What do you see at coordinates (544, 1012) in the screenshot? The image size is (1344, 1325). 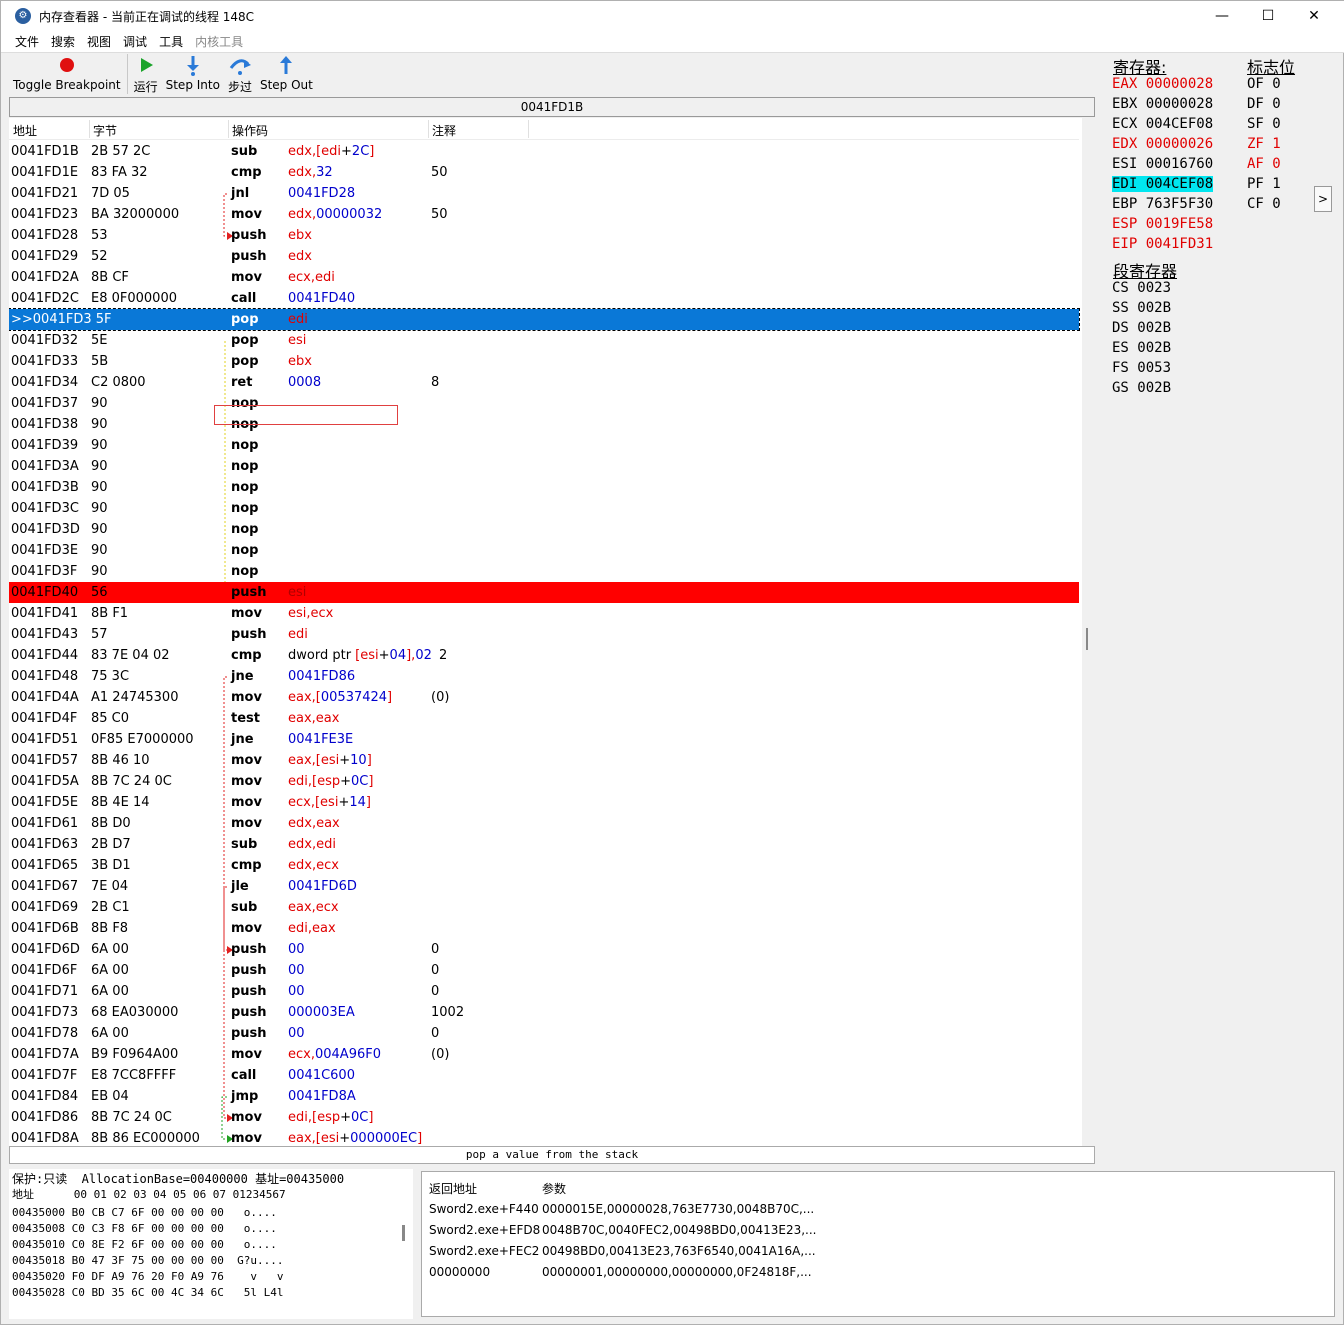 I see `instruction-row: 0041FD73 68 EA030000 push 000003EA 1002` at bounding box center [544, 1012].